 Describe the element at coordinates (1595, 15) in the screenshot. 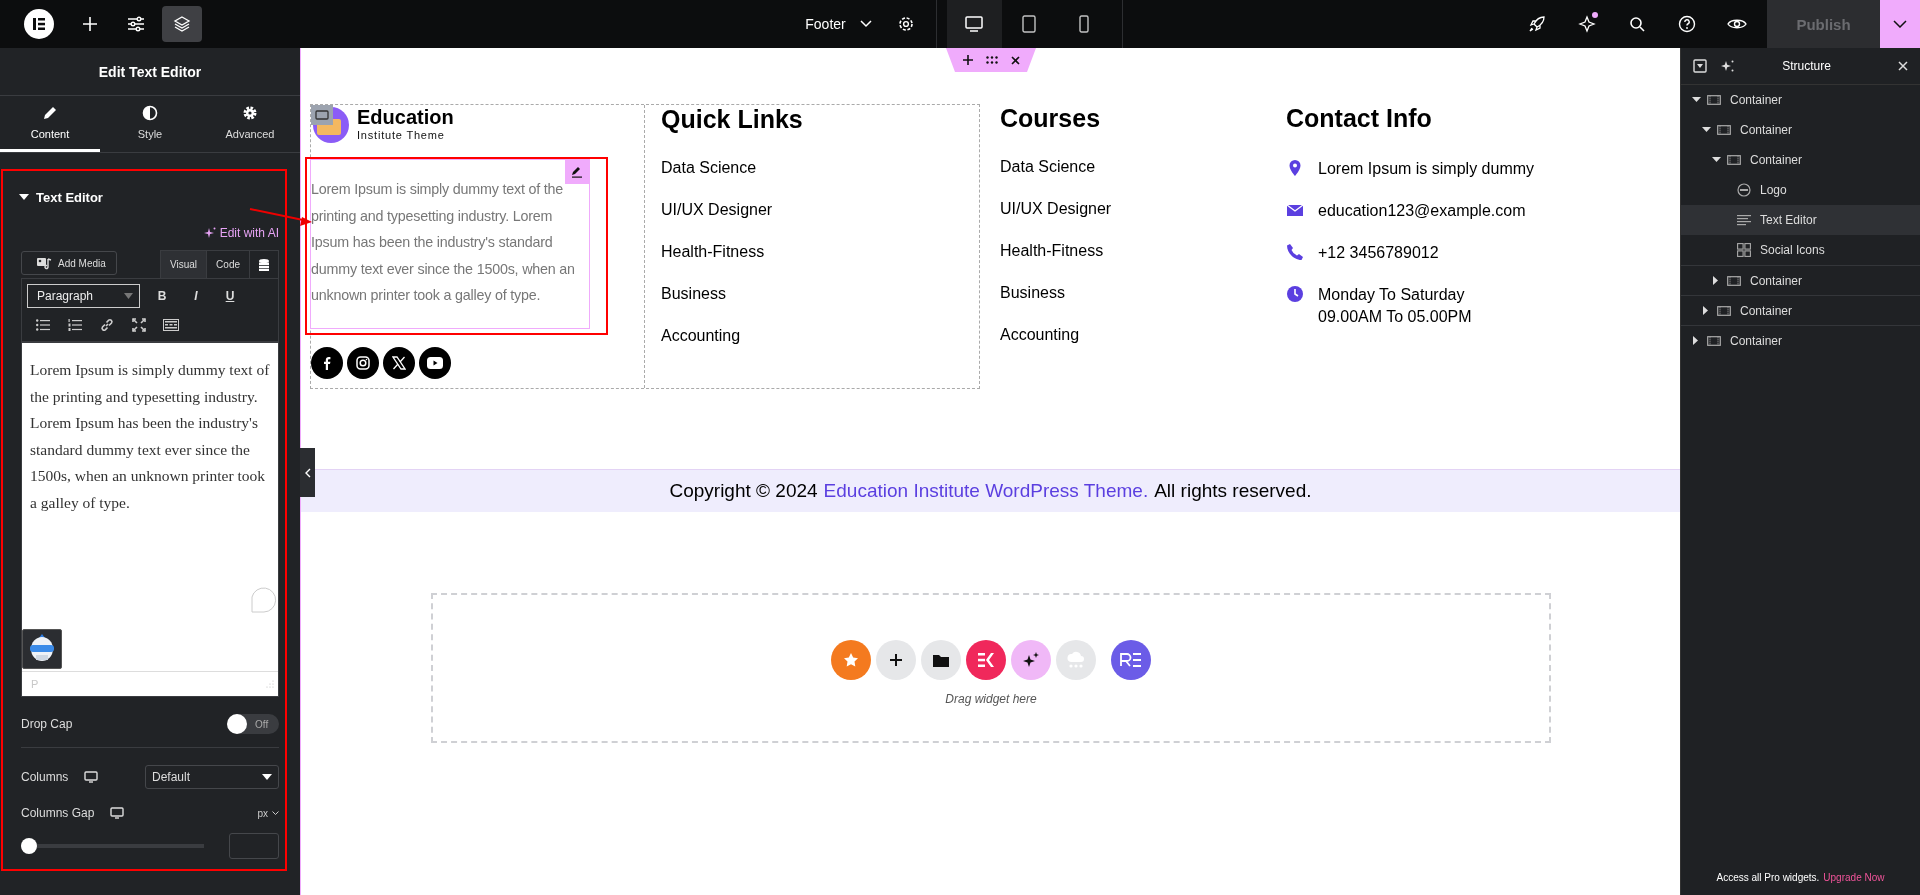

I see `notification-dot` at that location.